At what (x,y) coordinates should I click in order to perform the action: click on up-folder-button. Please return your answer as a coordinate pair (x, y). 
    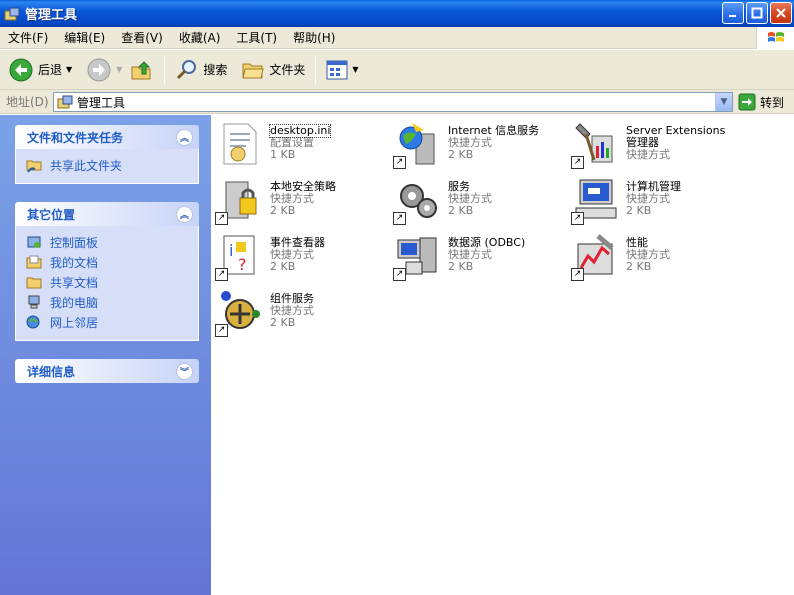
    Looking at the image, I should click on (142, 70).